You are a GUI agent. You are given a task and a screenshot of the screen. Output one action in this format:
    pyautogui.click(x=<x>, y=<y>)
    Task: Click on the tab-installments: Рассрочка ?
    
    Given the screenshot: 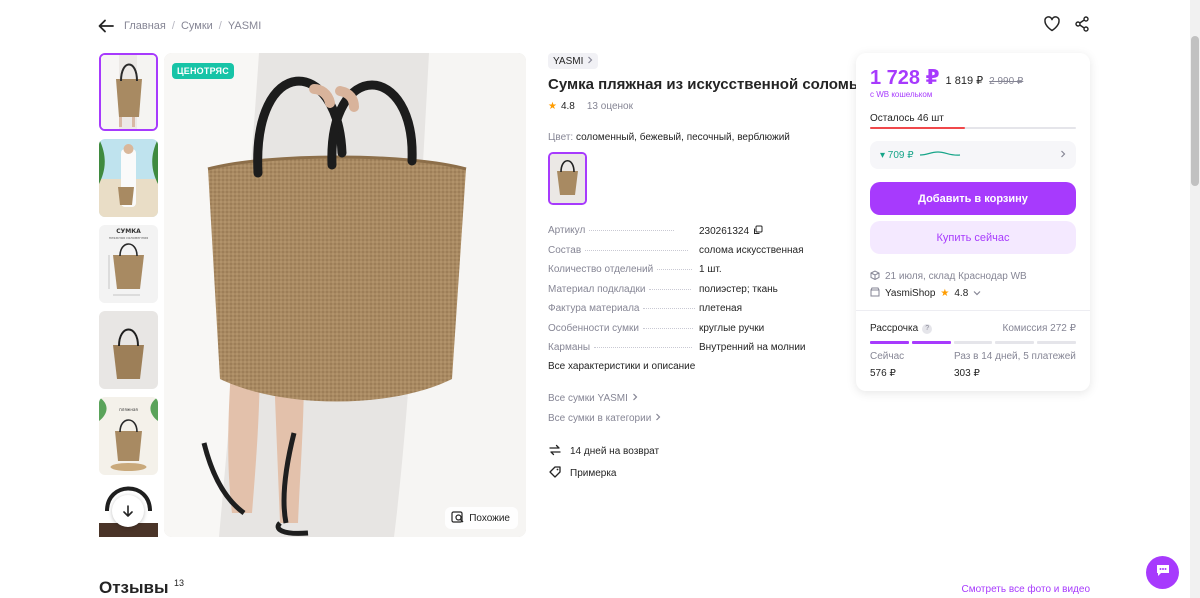 What is the action you would take?
    pyautogui.click(x=901, y=328)
    